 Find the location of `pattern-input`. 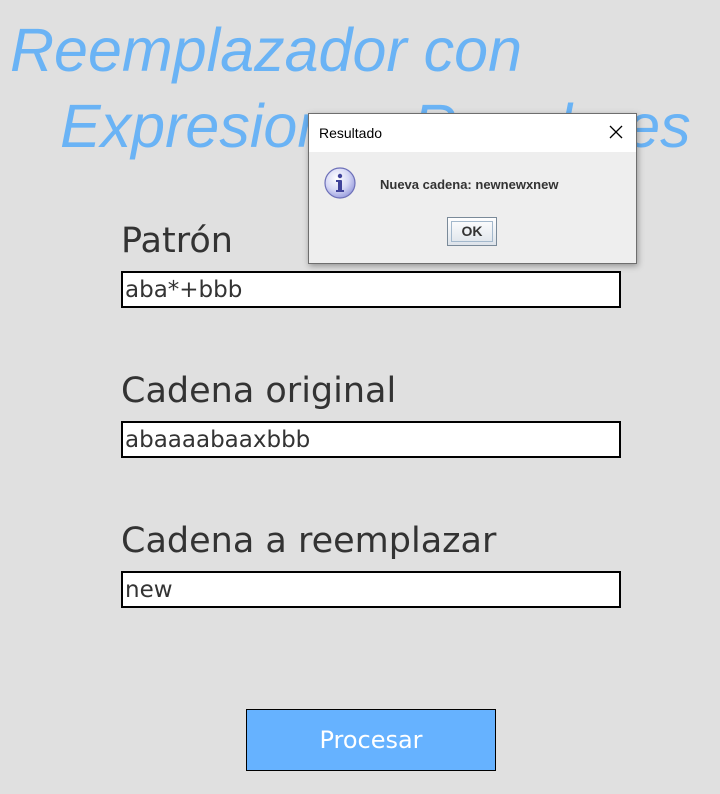

pattern-input is located at coordinates (371, 289).